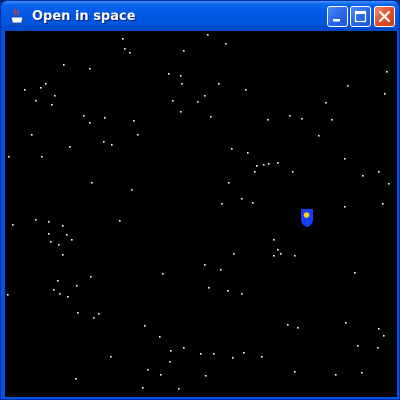 The height and width of the screenshot is (400, 400). I want to click on close-button, so click(384, 16).